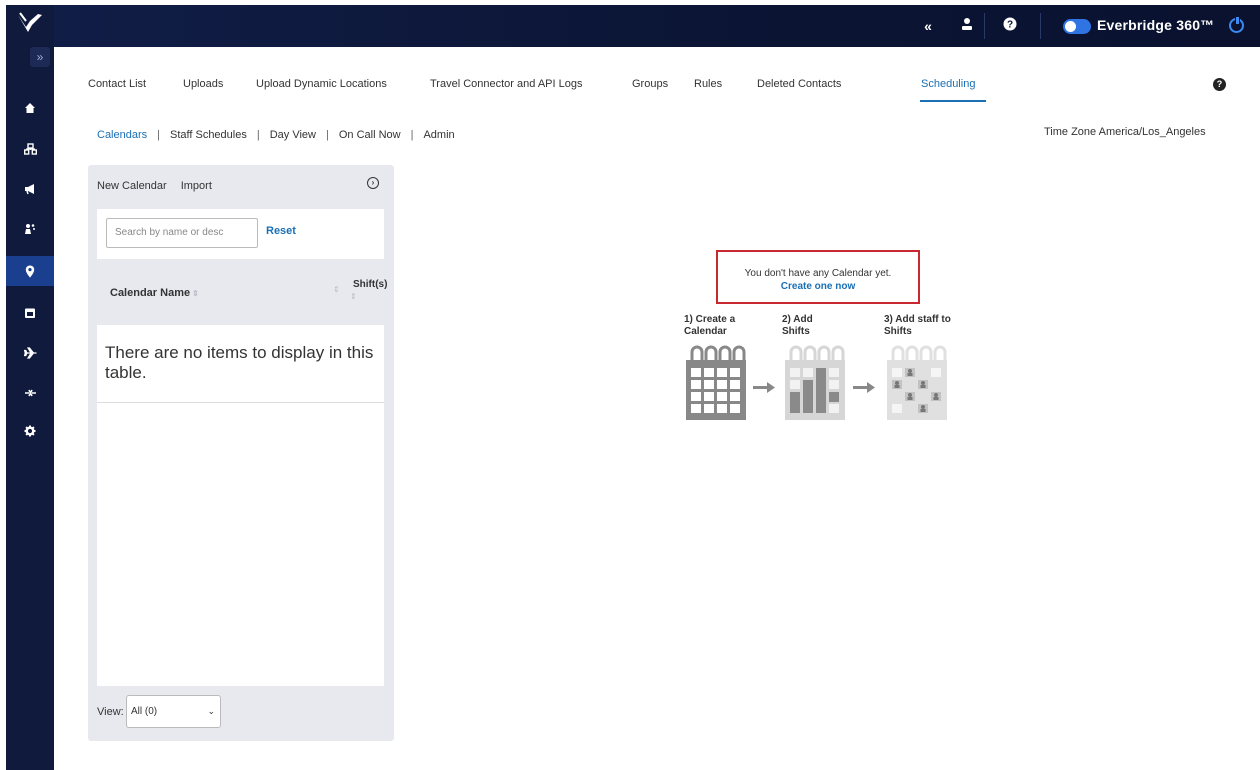  Describe the element at coordinates (293, 135) in the screenshot. I see `subnav-day-view: Day View` at that location.